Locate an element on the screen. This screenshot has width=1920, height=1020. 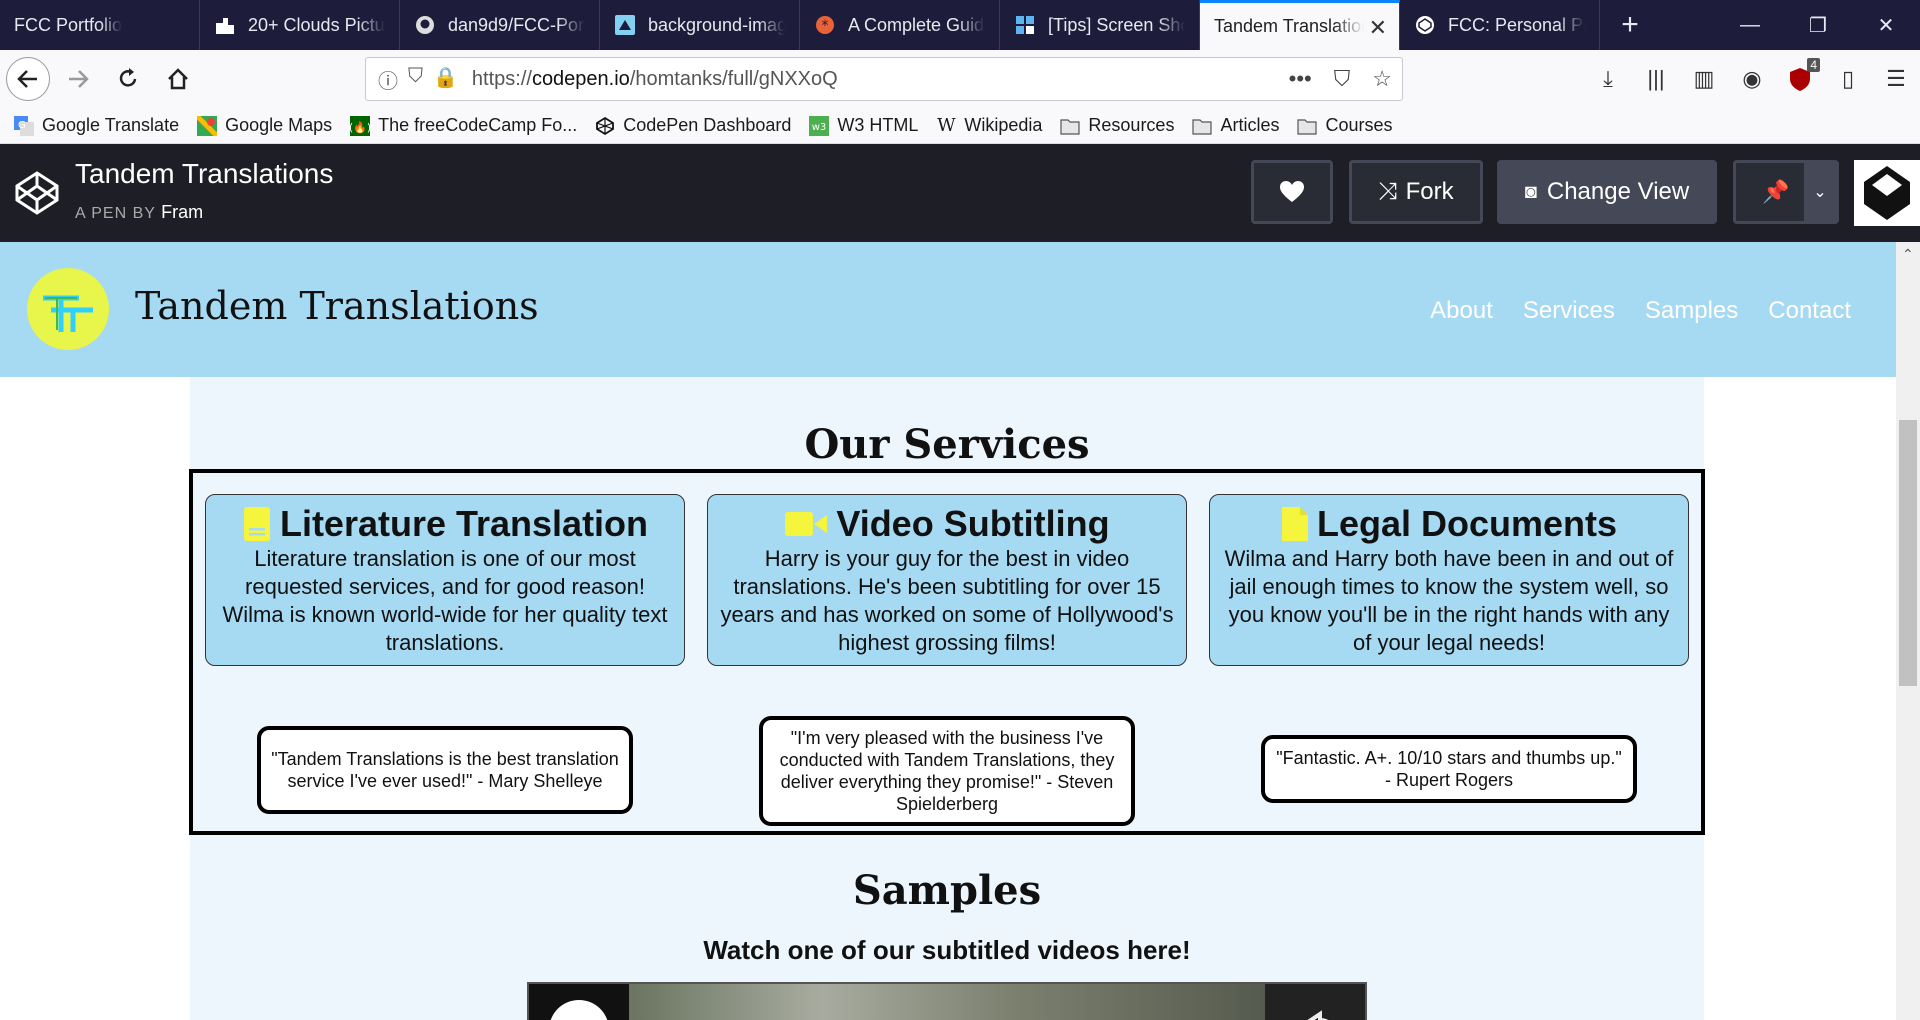
nav-link-about: About is located at coordinates (1461, 311).